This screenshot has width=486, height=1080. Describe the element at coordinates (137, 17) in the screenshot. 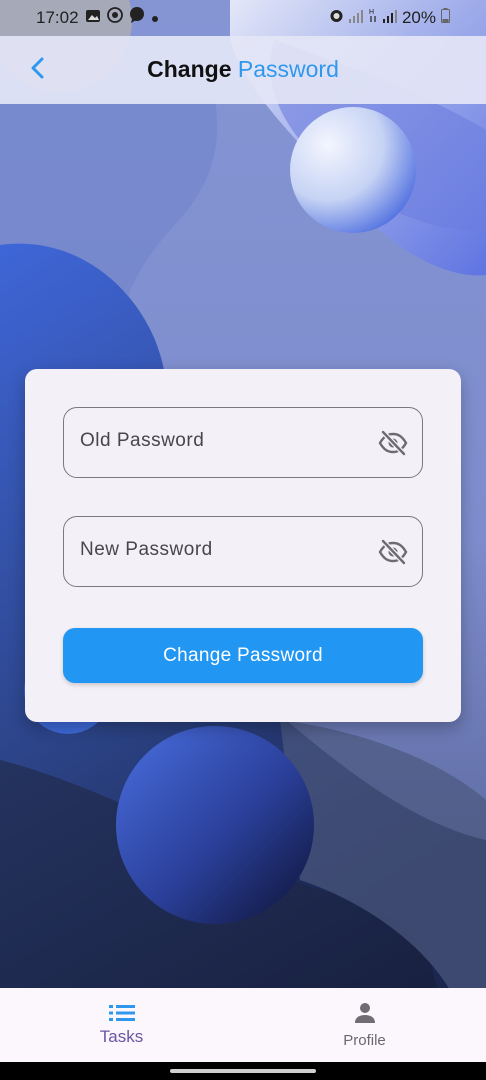

I see `chat-icon` at that location.